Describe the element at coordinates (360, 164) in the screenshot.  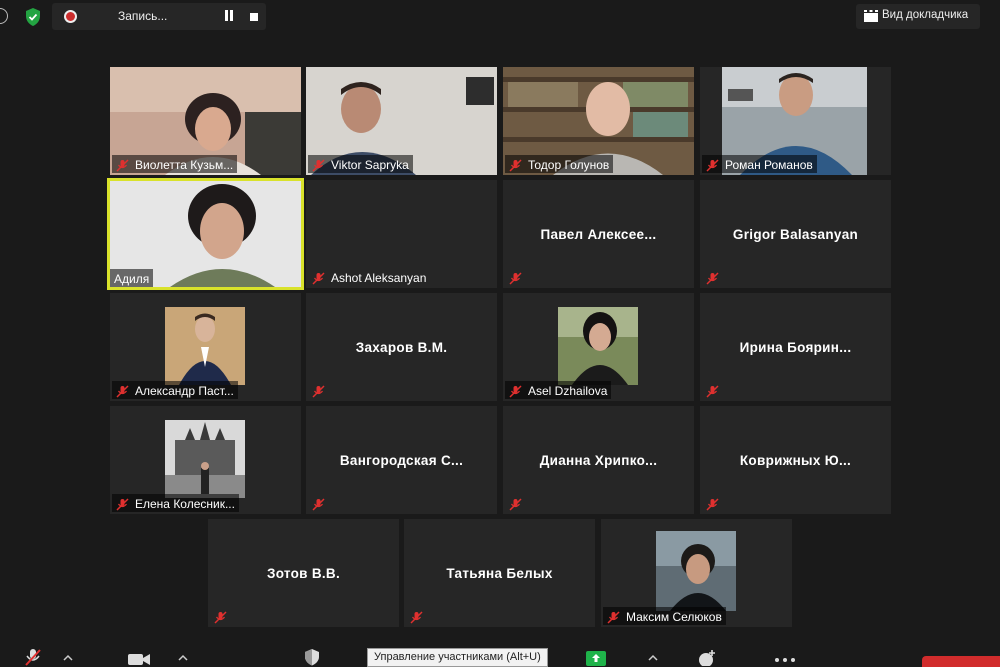
I see `participant-label: Viktor Saprуka` at that location.